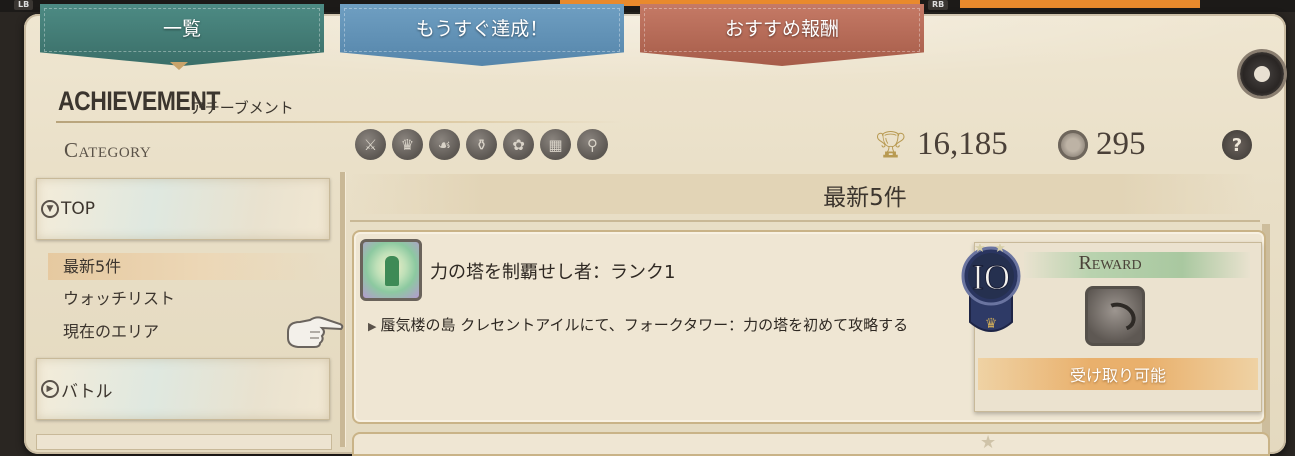 The height and width of the screenshot is (456, 1295). What do you see at coordinates (555, 144) in the screenshot?
I see `quests-icon: ▦` at bounding box center [555, 144].